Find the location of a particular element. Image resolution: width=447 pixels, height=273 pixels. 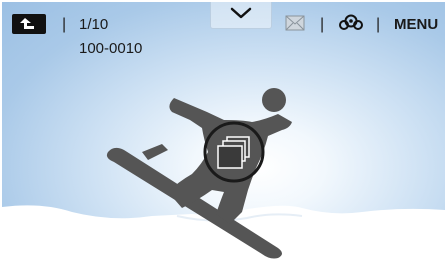

back-arrow-icon is located at coordinates (29, 24).